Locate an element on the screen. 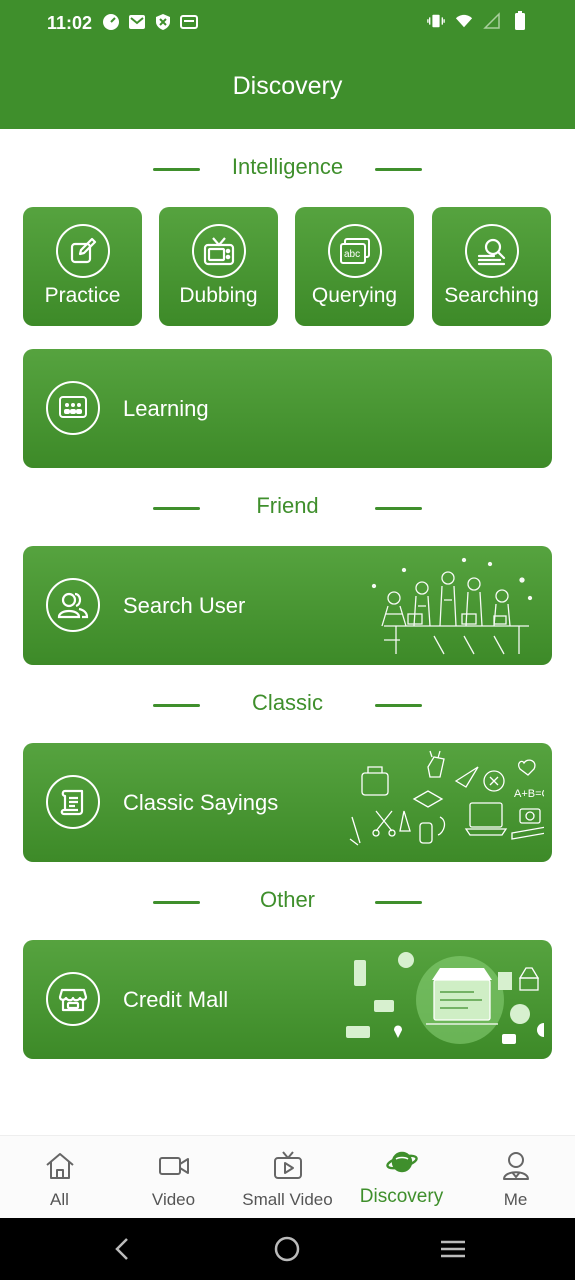  planet-icon is located at coordinates (402, 1162).